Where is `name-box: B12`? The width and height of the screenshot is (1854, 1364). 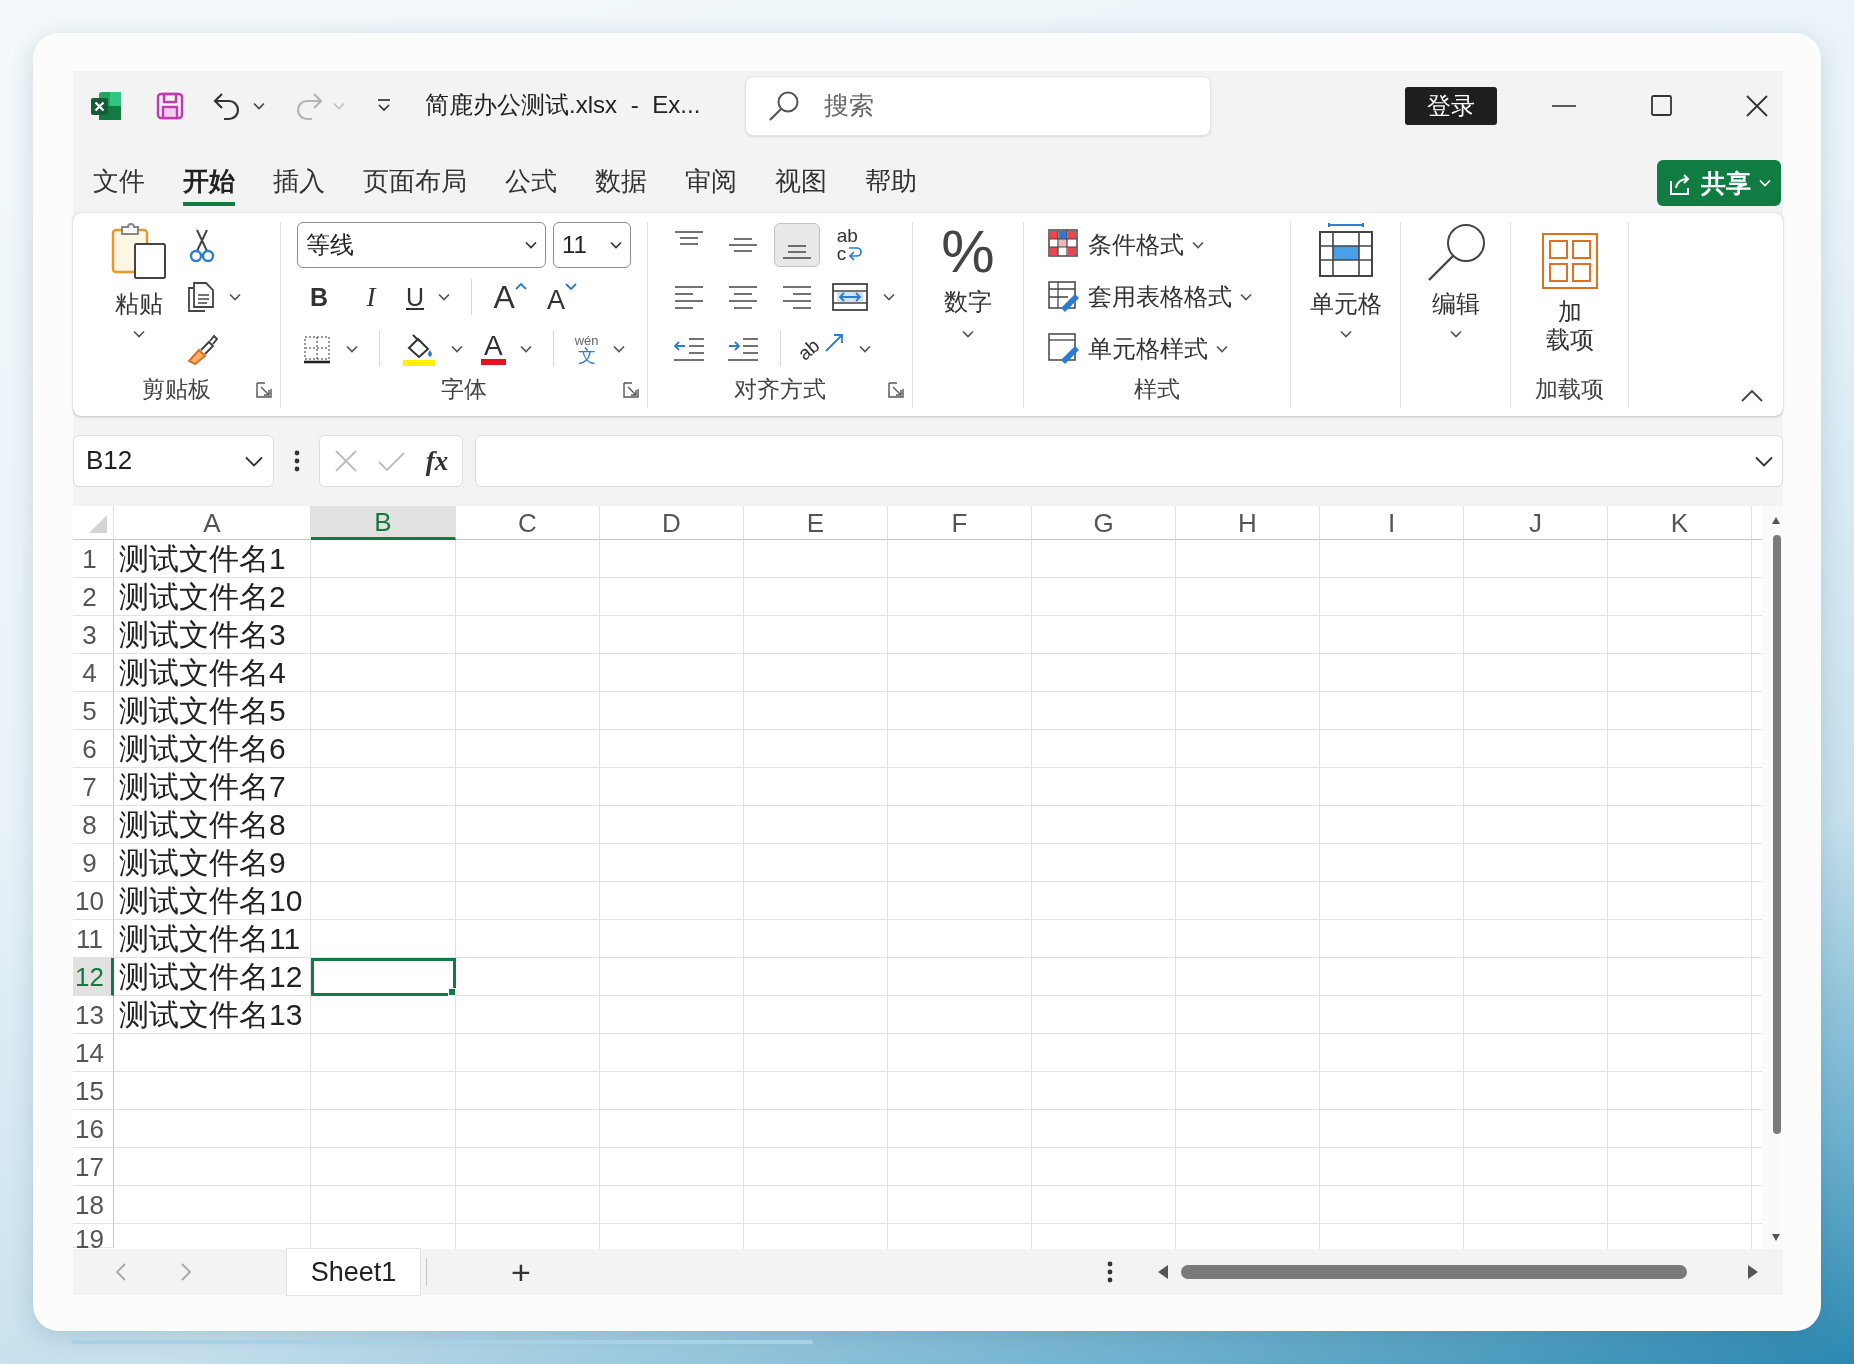
name-box: B12 is located at coordinates (173, 461).